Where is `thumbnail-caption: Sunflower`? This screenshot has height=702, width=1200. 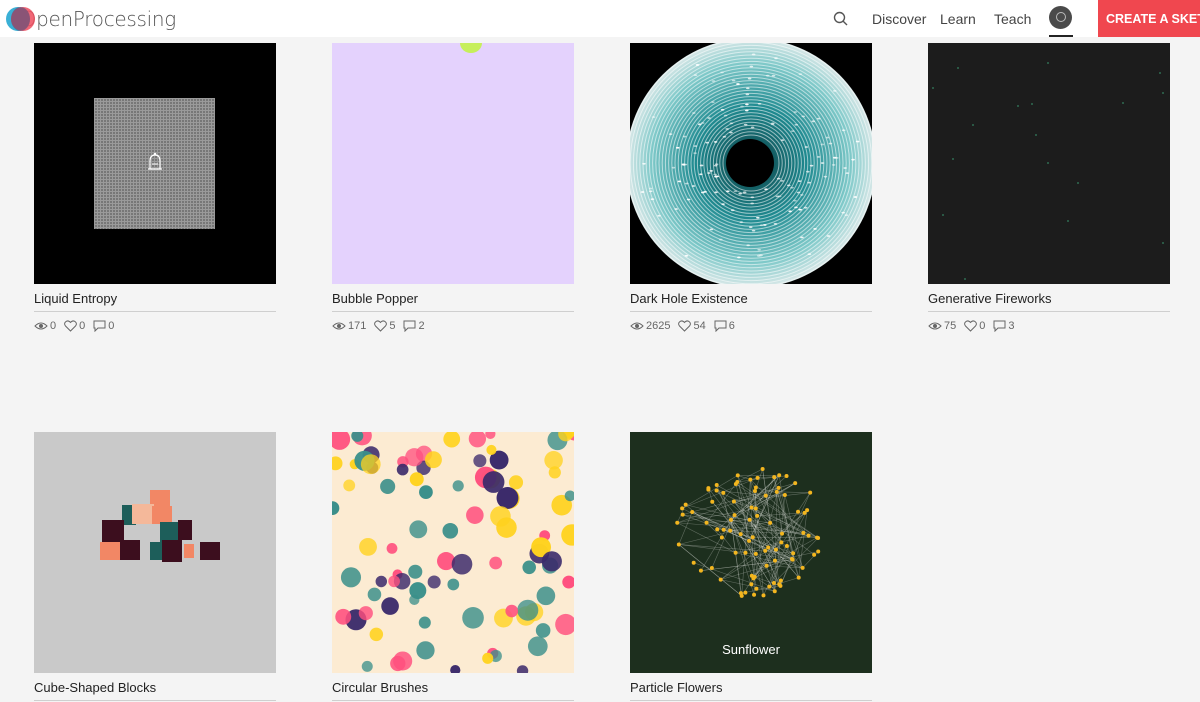 thumbnail-caption: Sunflower is located at coordinates (751, 649).